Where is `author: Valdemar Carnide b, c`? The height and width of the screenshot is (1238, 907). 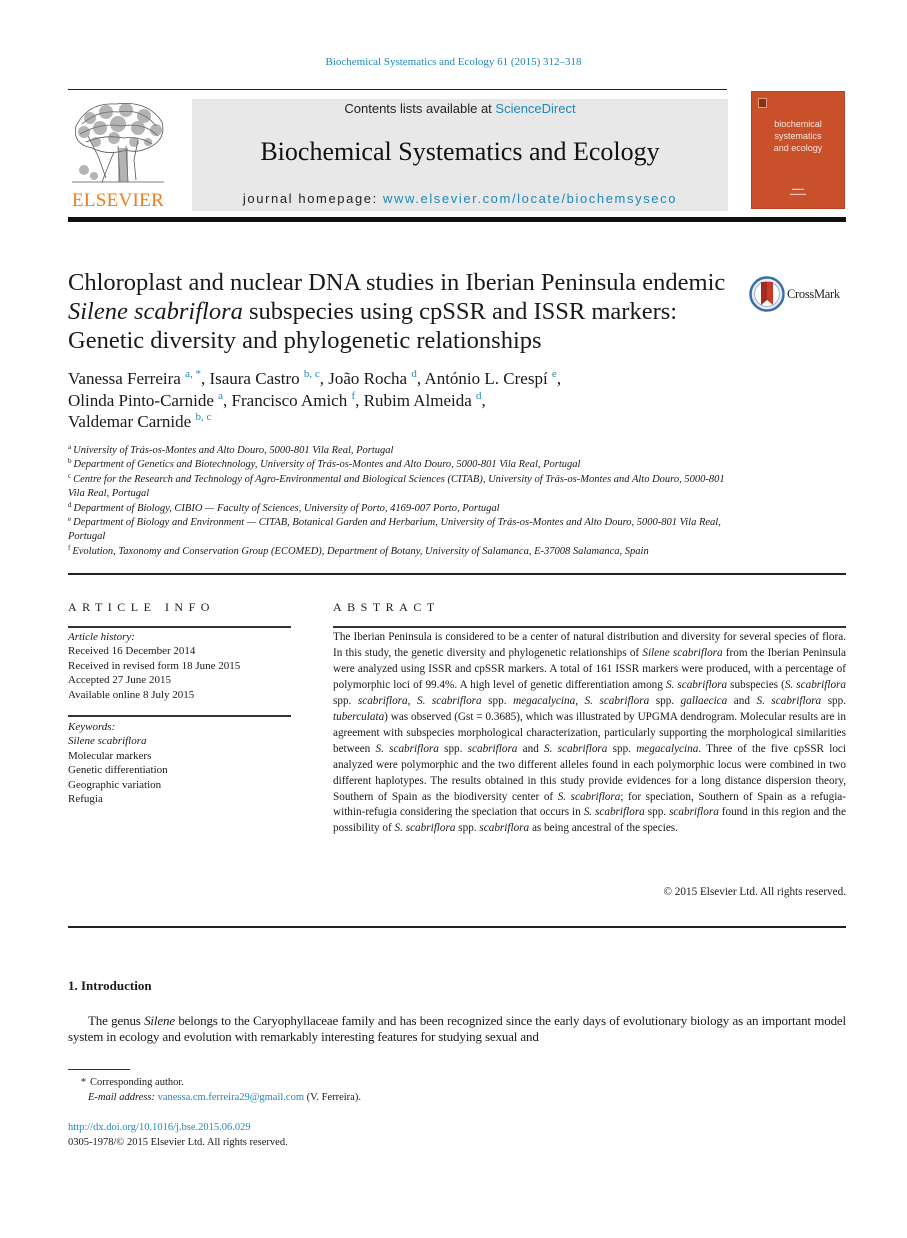 author: Valdemar Carnide b, c is located at coordinates (139, 421).